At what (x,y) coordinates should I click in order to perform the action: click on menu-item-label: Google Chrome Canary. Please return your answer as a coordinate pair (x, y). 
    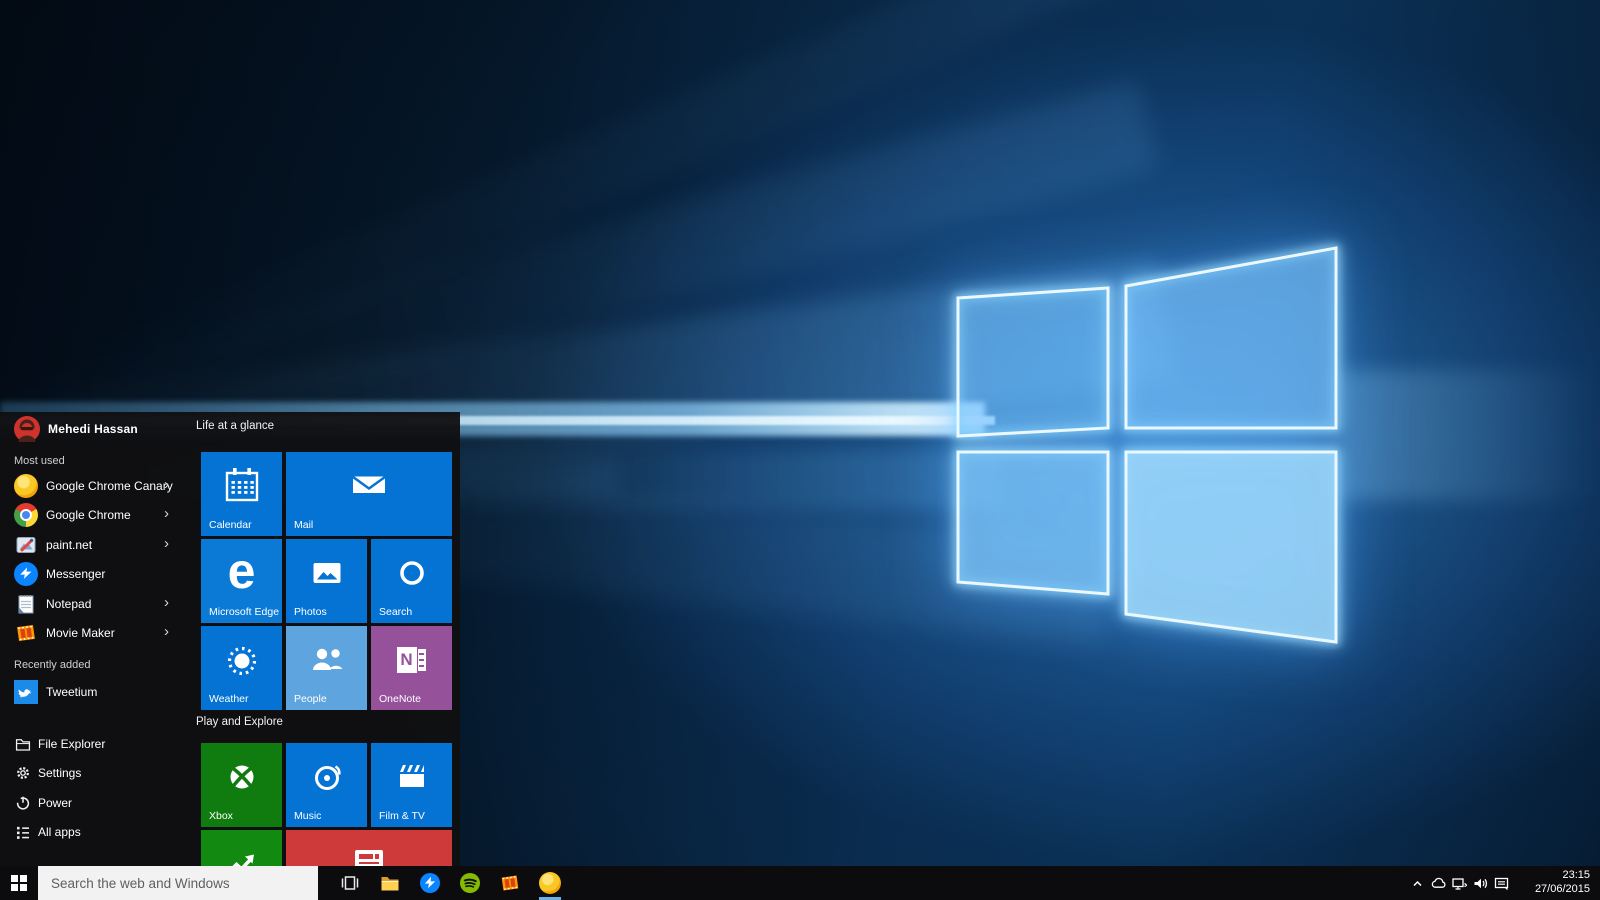
    Looking at the image, I should click on (109, 485).